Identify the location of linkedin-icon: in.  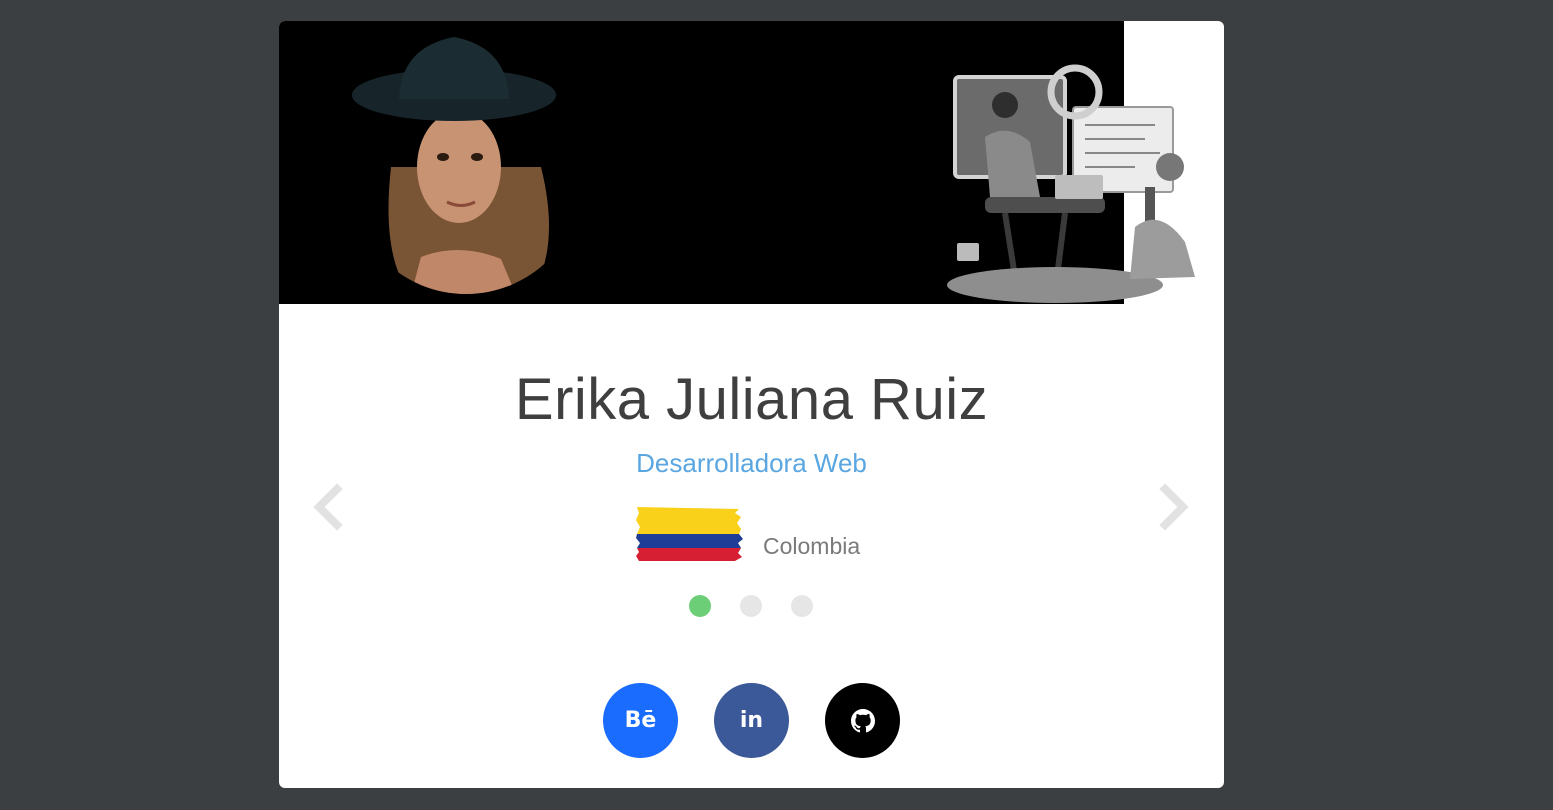
(751, 720).